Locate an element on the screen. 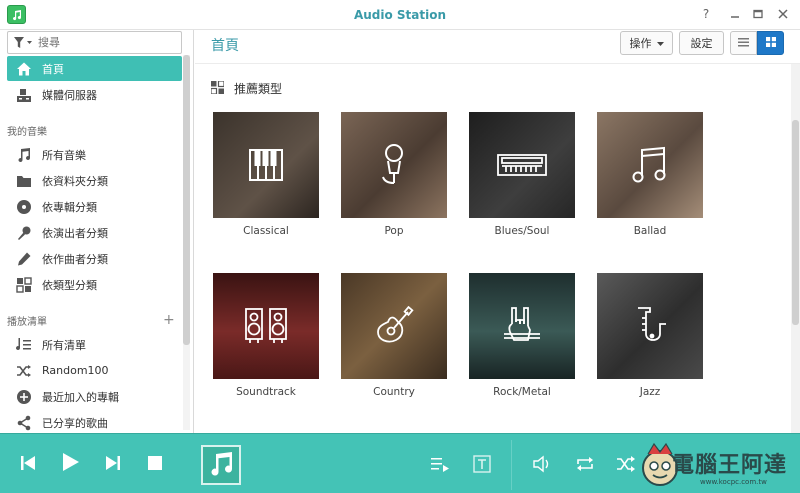 This screenshot has height=493, width=800. settings-button: 設定 is located at coordinates (701, 43).